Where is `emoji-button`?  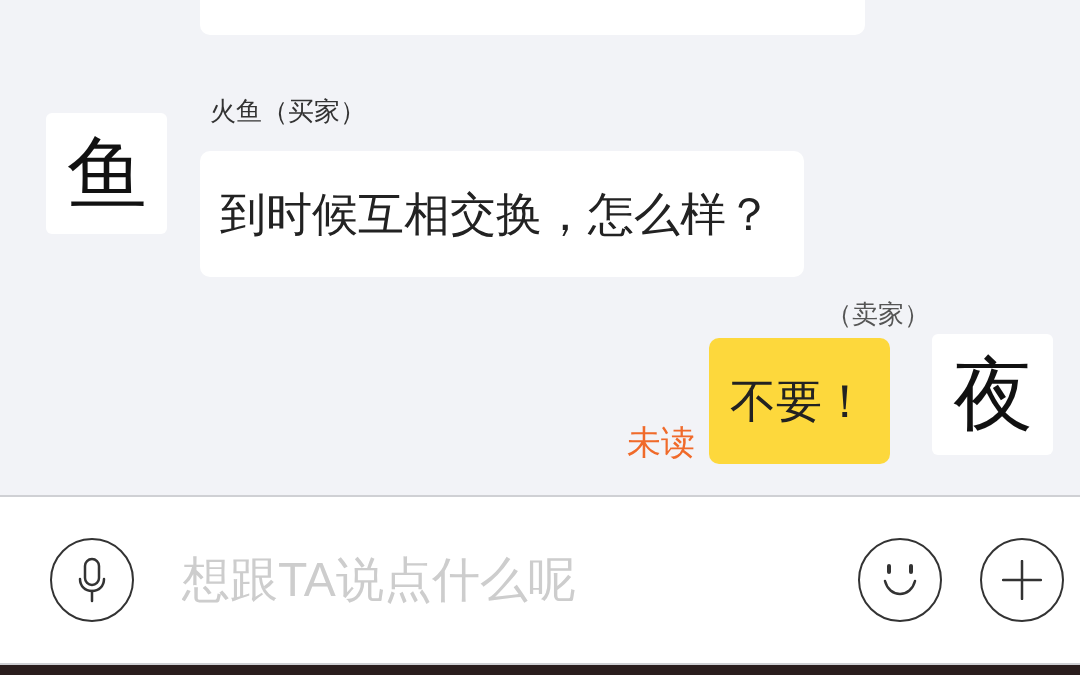
emoji-button is located at coordinates (900, 580).